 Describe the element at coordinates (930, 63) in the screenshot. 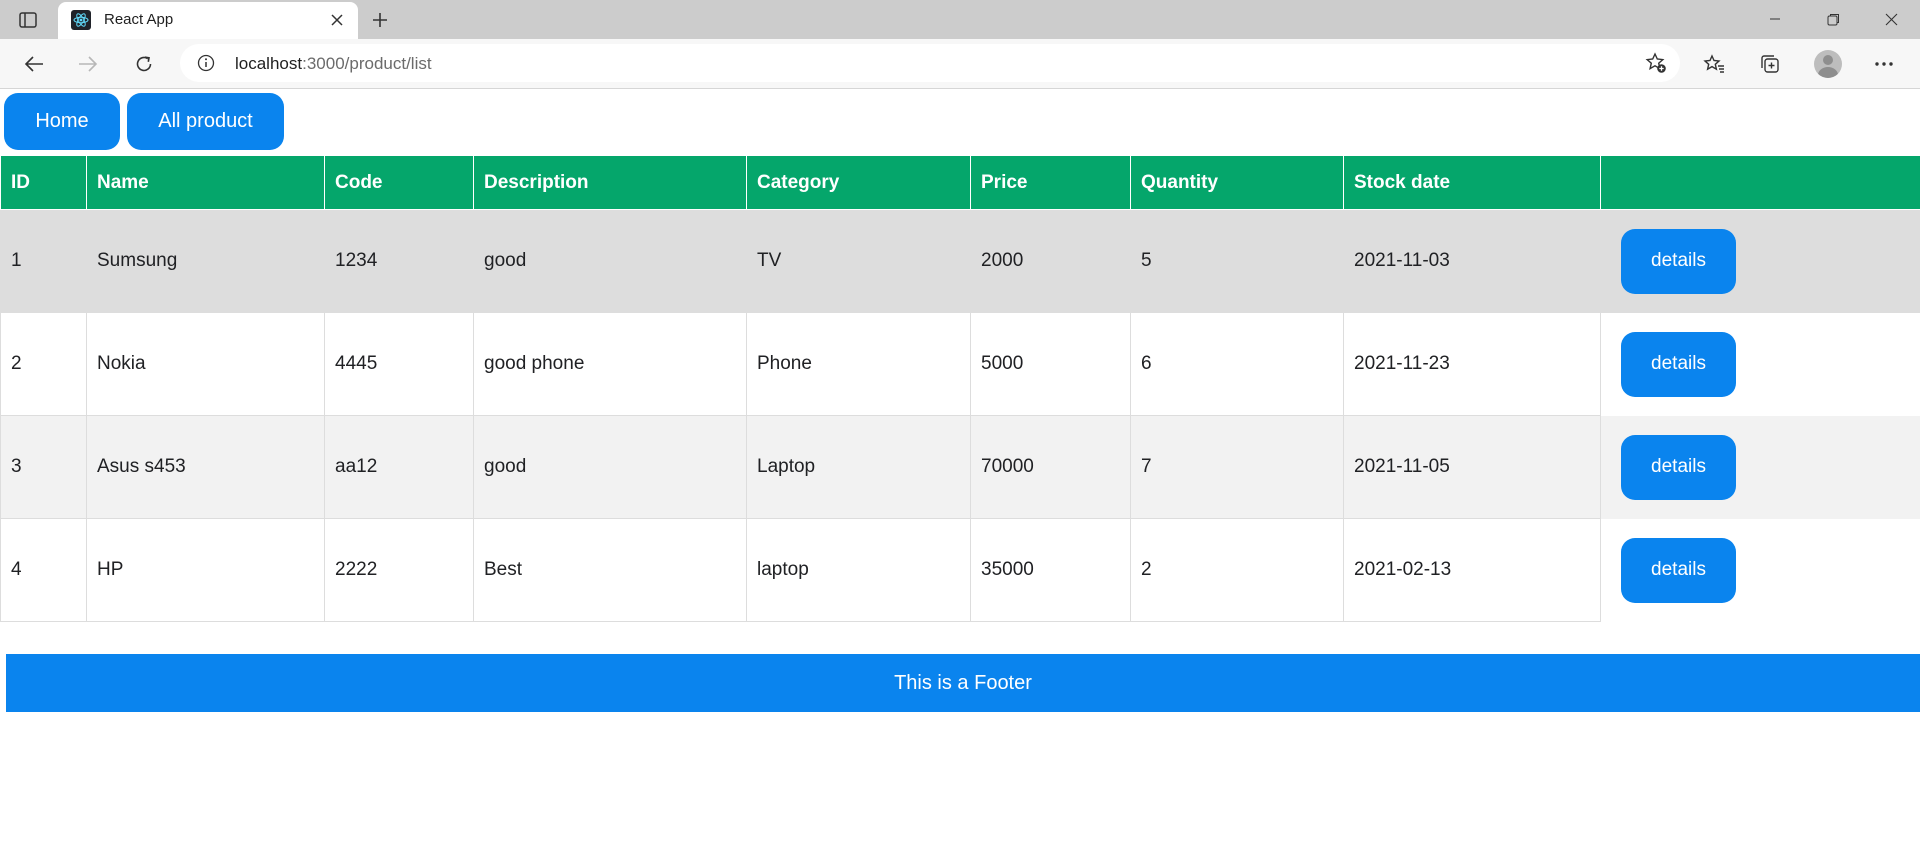

I see `address-bar: localhost:3000/product/list` at that location.